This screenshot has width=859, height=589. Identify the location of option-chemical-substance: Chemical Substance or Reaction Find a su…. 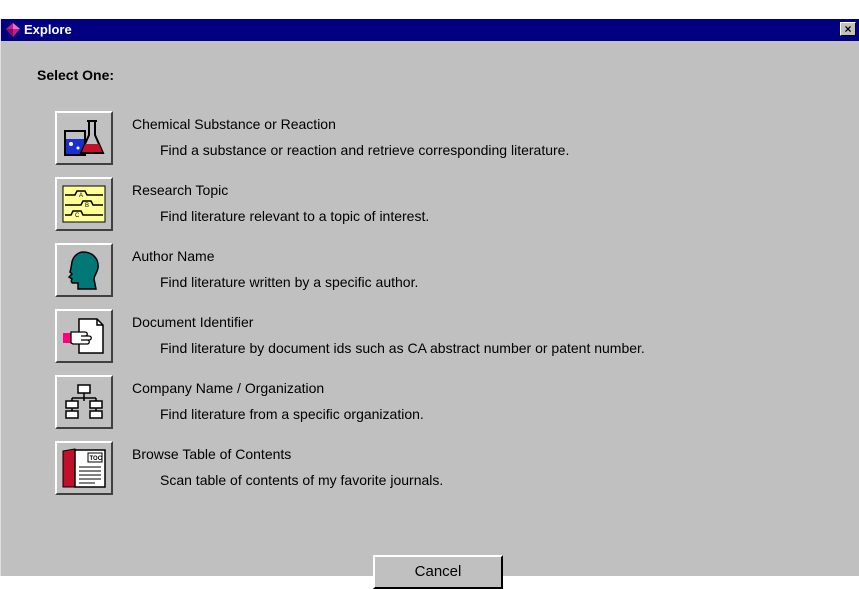
(448, 143).